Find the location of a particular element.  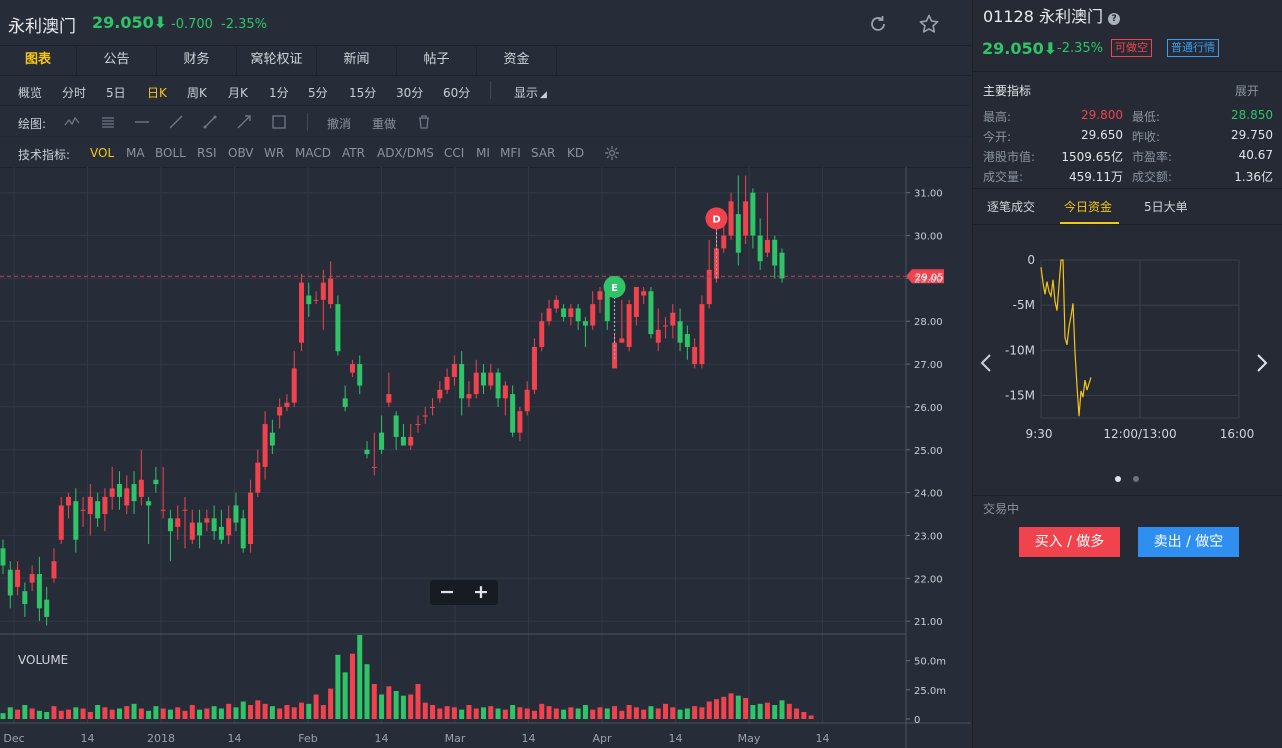

tab-tick-trades: 逐笔成交 is located at coordinates (1011, 206).